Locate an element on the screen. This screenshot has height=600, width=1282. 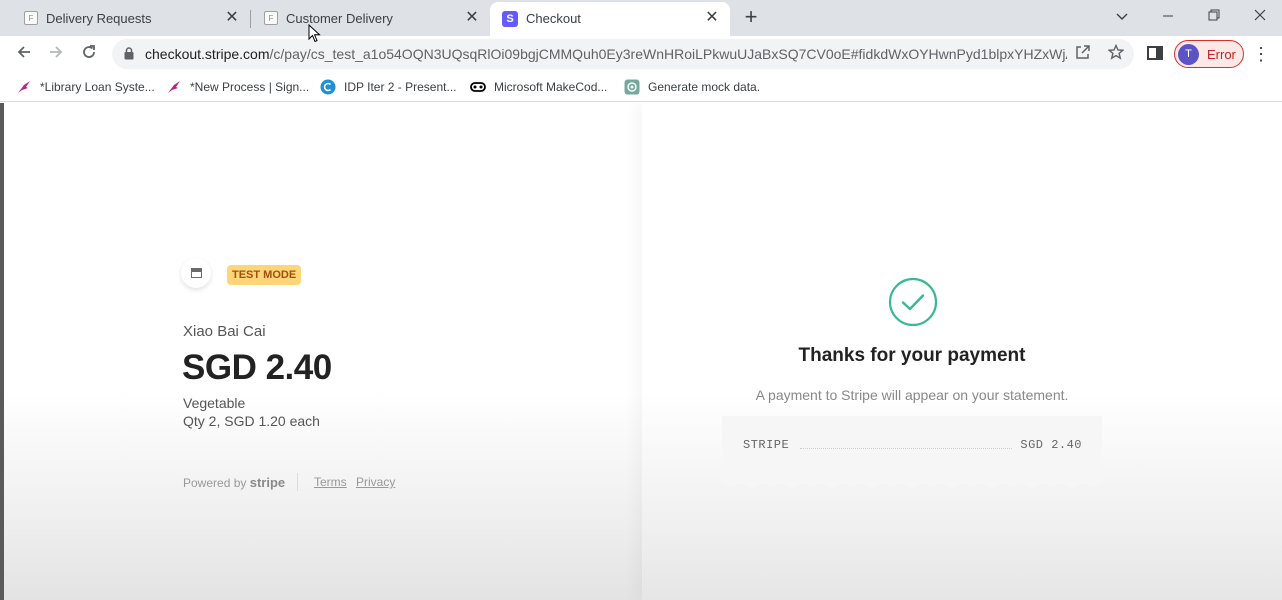
canva-icon is located at coordinates (328, 87).